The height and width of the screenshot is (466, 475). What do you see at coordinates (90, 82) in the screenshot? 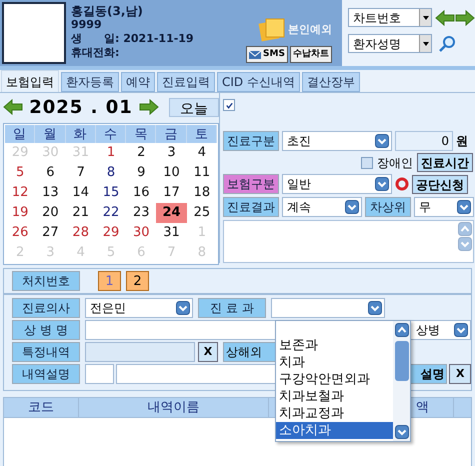
I see `tab: 환자등록` at bounding box center [90, 82].